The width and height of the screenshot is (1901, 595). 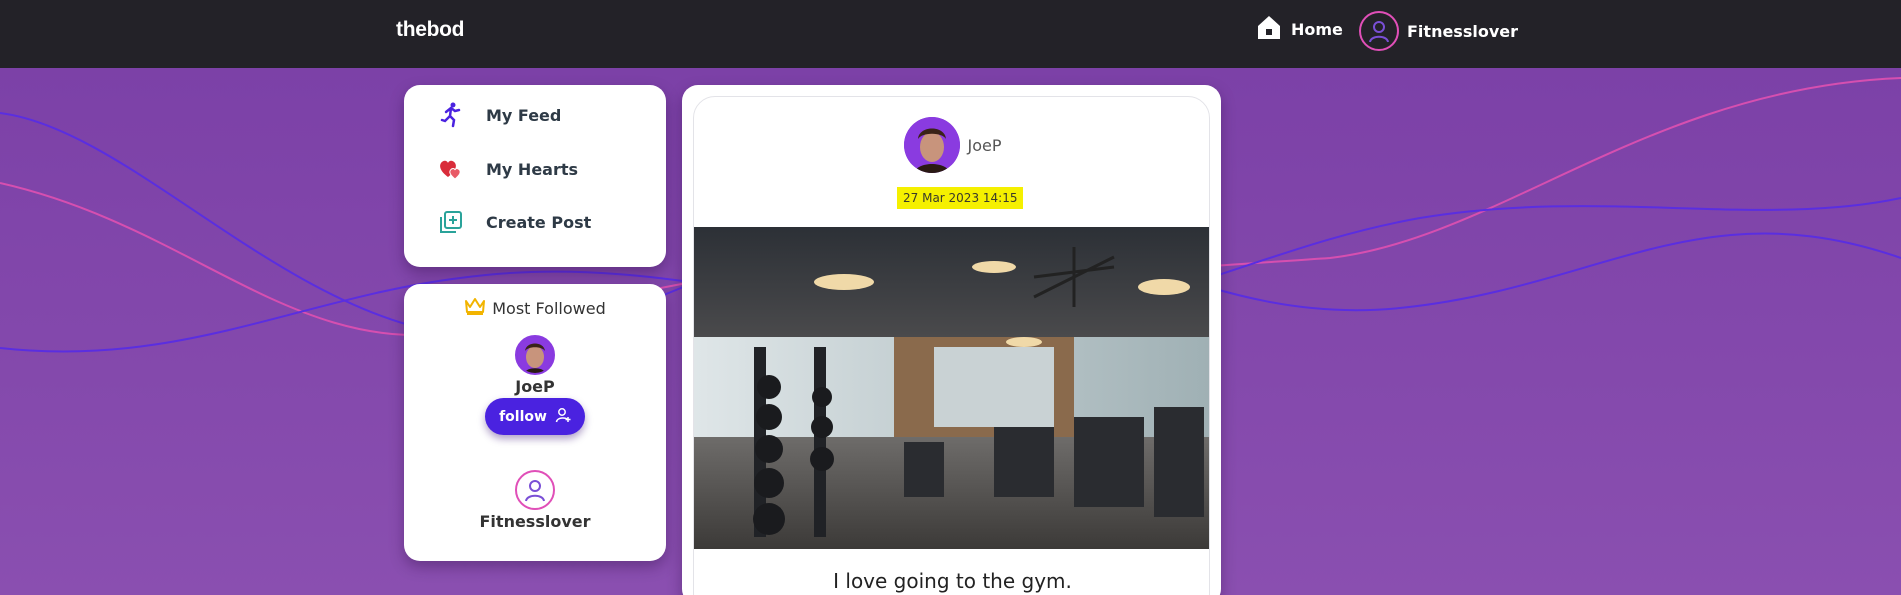 What do you see at coordinates (960, 198) in the screenshot?
I see `post-timestamp: 27 Mar 2023 14:15` at bounding box center [960, 198].